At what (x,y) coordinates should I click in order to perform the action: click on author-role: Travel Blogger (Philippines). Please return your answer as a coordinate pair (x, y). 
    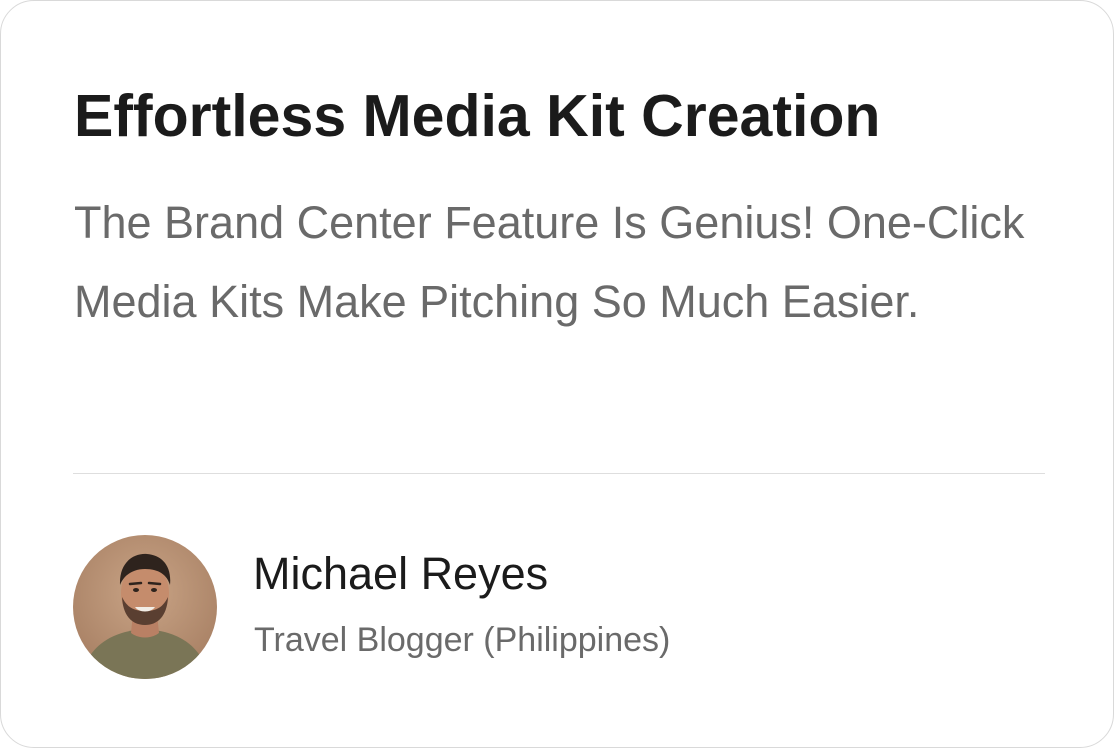
    Looking at the image, I should click on (462, 640).